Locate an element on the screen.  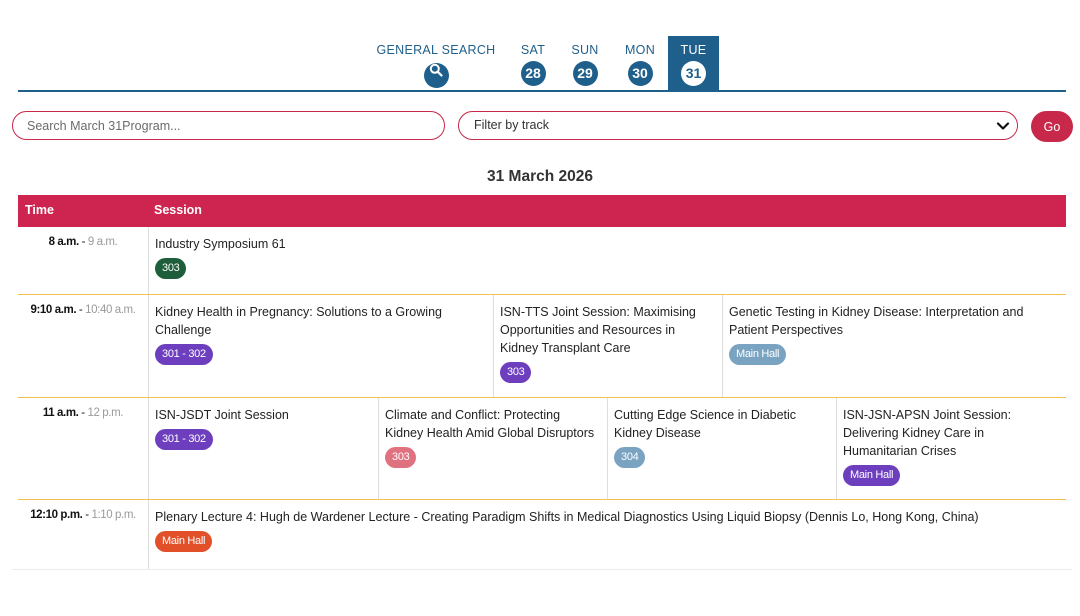
time-end: 10:40 a.m. is located at coordinates (110, 310).